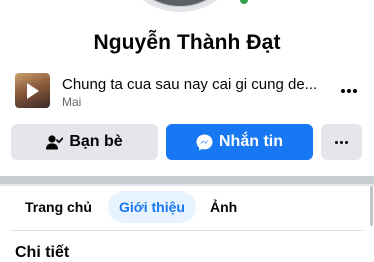 The image size is (374, 262). I want to click on music-artist: Mai, so click(72, 102).